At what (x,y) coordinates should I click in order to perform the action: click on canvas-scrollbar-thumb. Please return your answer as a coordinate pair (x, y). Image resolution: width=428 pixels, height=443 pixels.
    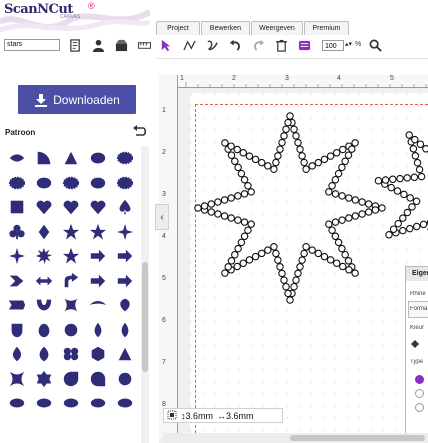
    Looking at the image, I should click on (357, 438).